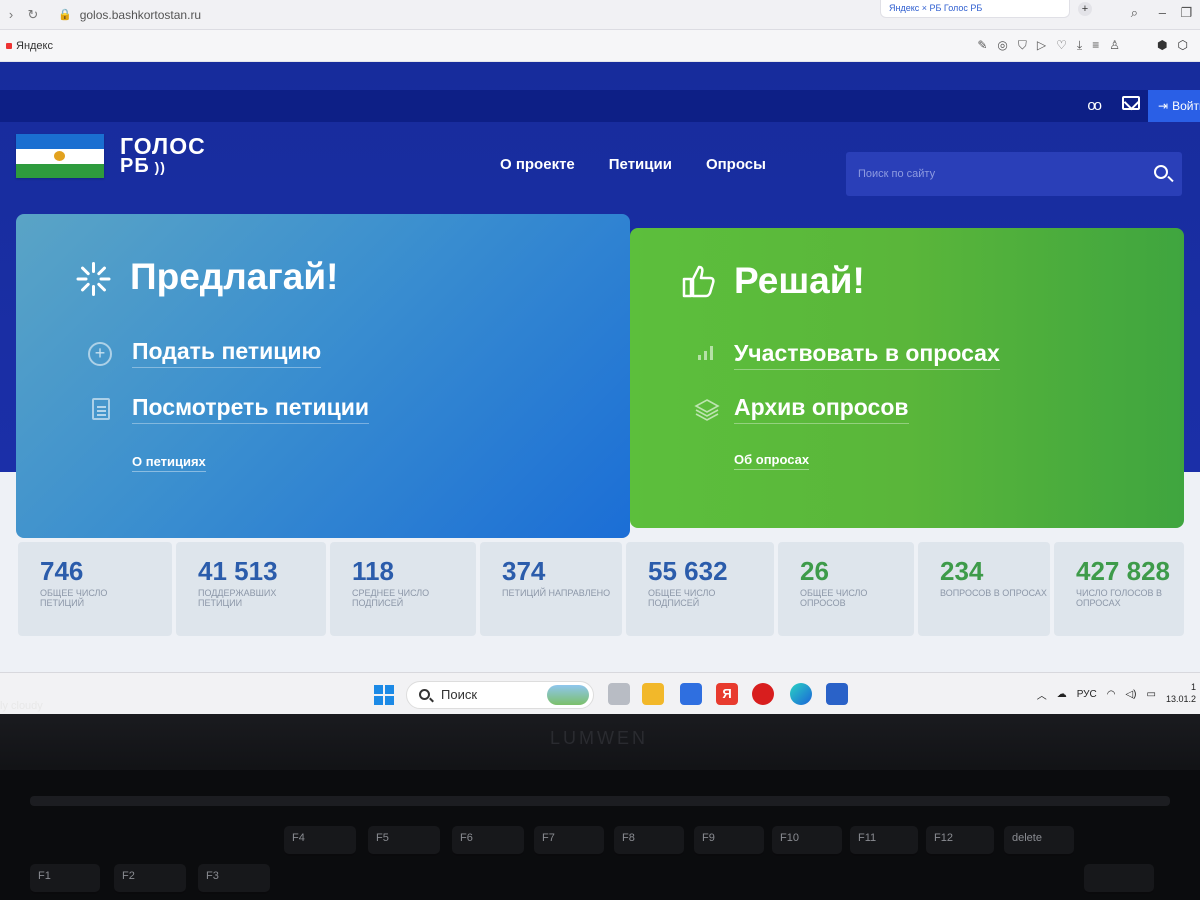  What do you see at coordinates (93, 279) in the screenshot?
I see `sparkle-icon` at bounding box center [93, 279].